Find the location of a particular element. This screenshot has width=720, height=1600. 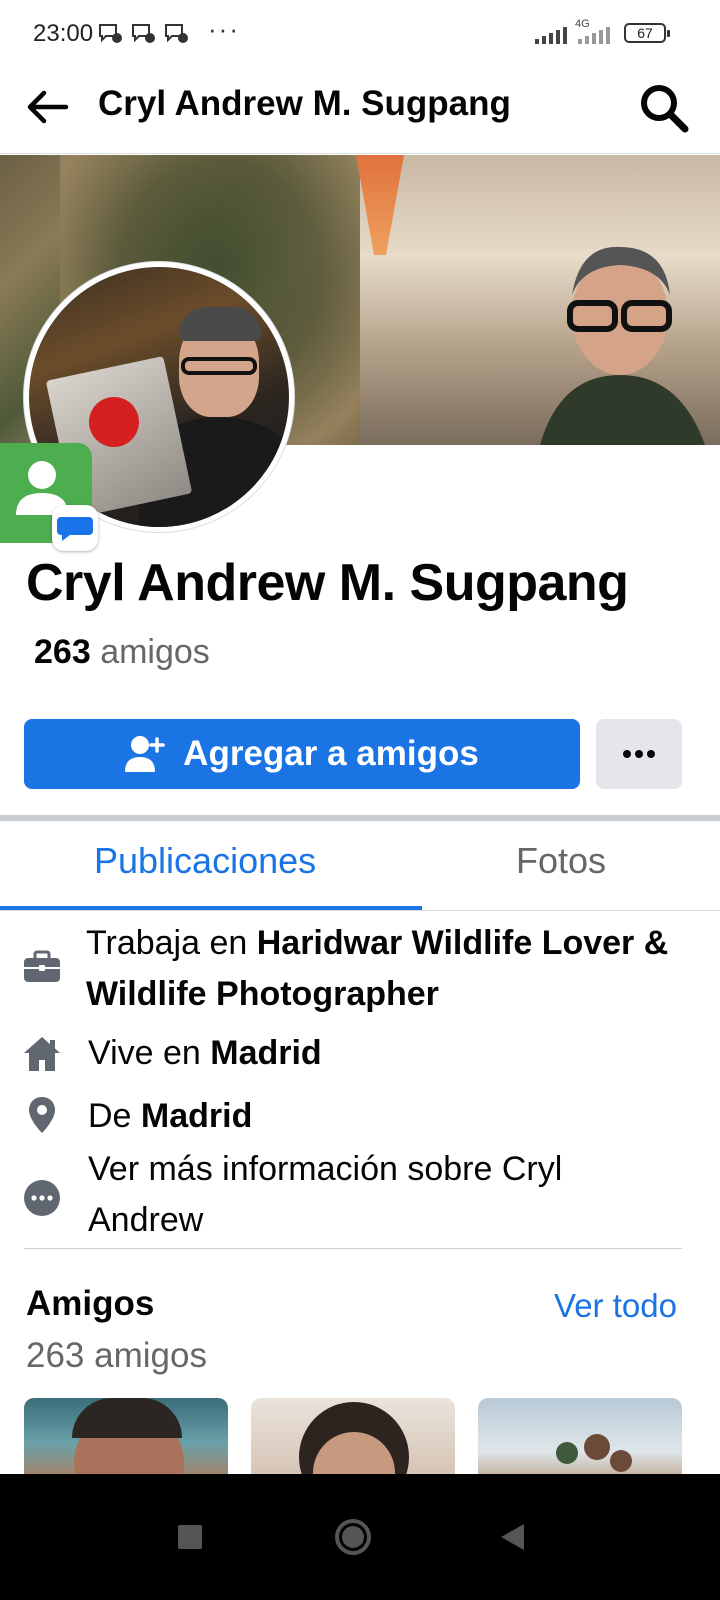

status-bar: 23:00 ··· 4G 67 is located at coordinates (360, 34).